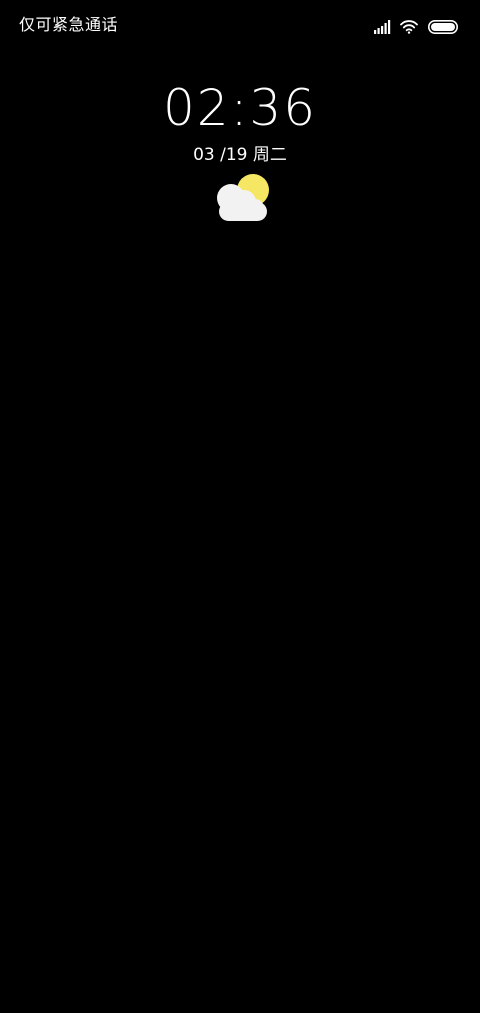  Describe the element at coordinates (383, 26) in the screenshot. I see `signal-icon` at that location.